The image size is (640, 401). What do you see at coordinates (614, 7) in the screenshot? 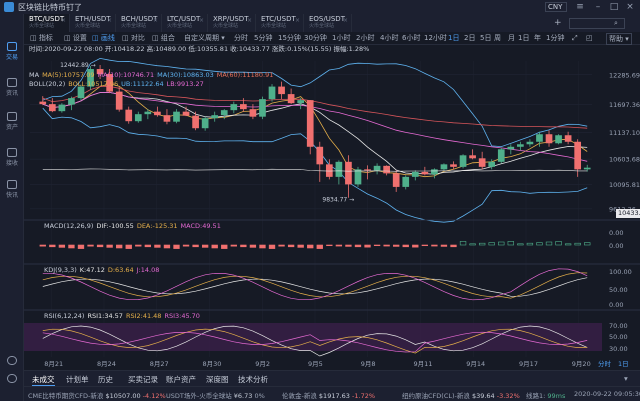
I see `maximize-icon: □` at bounding box center [614, 7].